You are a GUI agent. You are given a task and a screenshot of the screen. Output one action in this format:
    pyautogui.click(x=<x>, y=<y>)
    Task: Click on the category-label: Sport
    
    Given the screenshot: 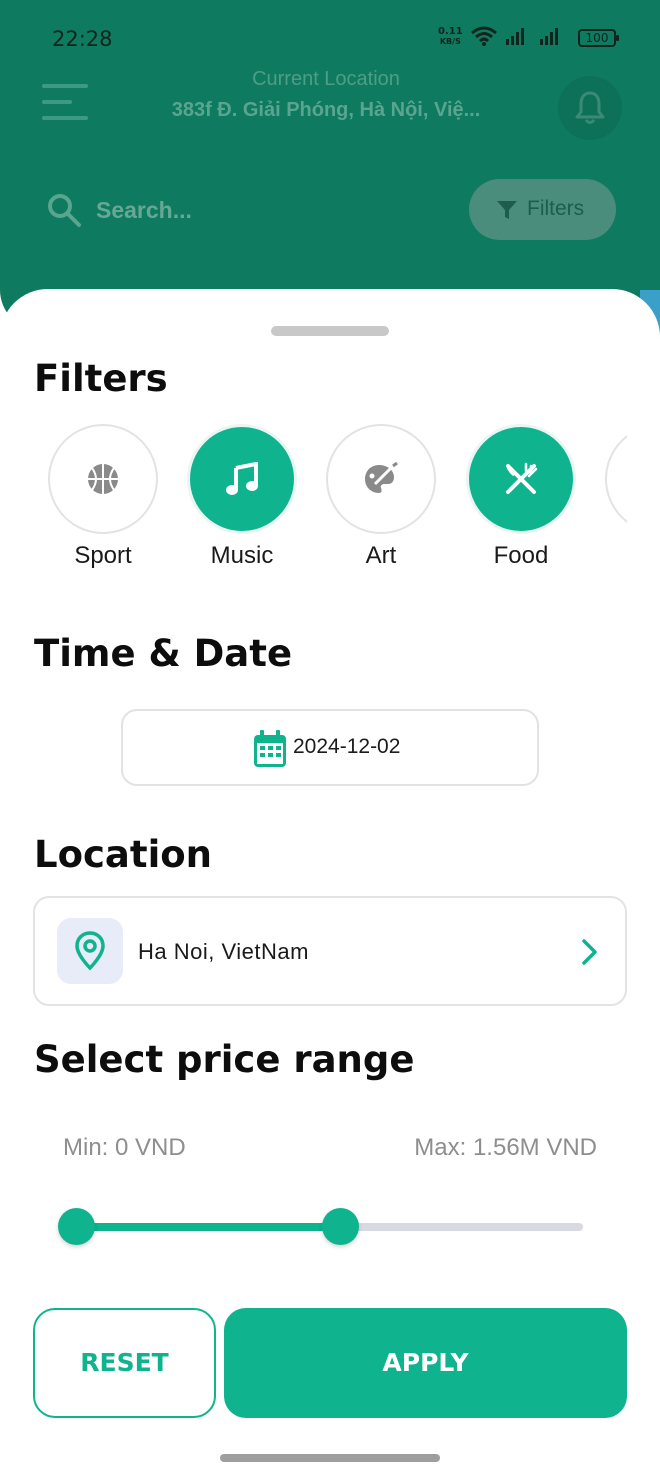 What is the action you would take?
    pyautogui.click(x=103, y=555)
    